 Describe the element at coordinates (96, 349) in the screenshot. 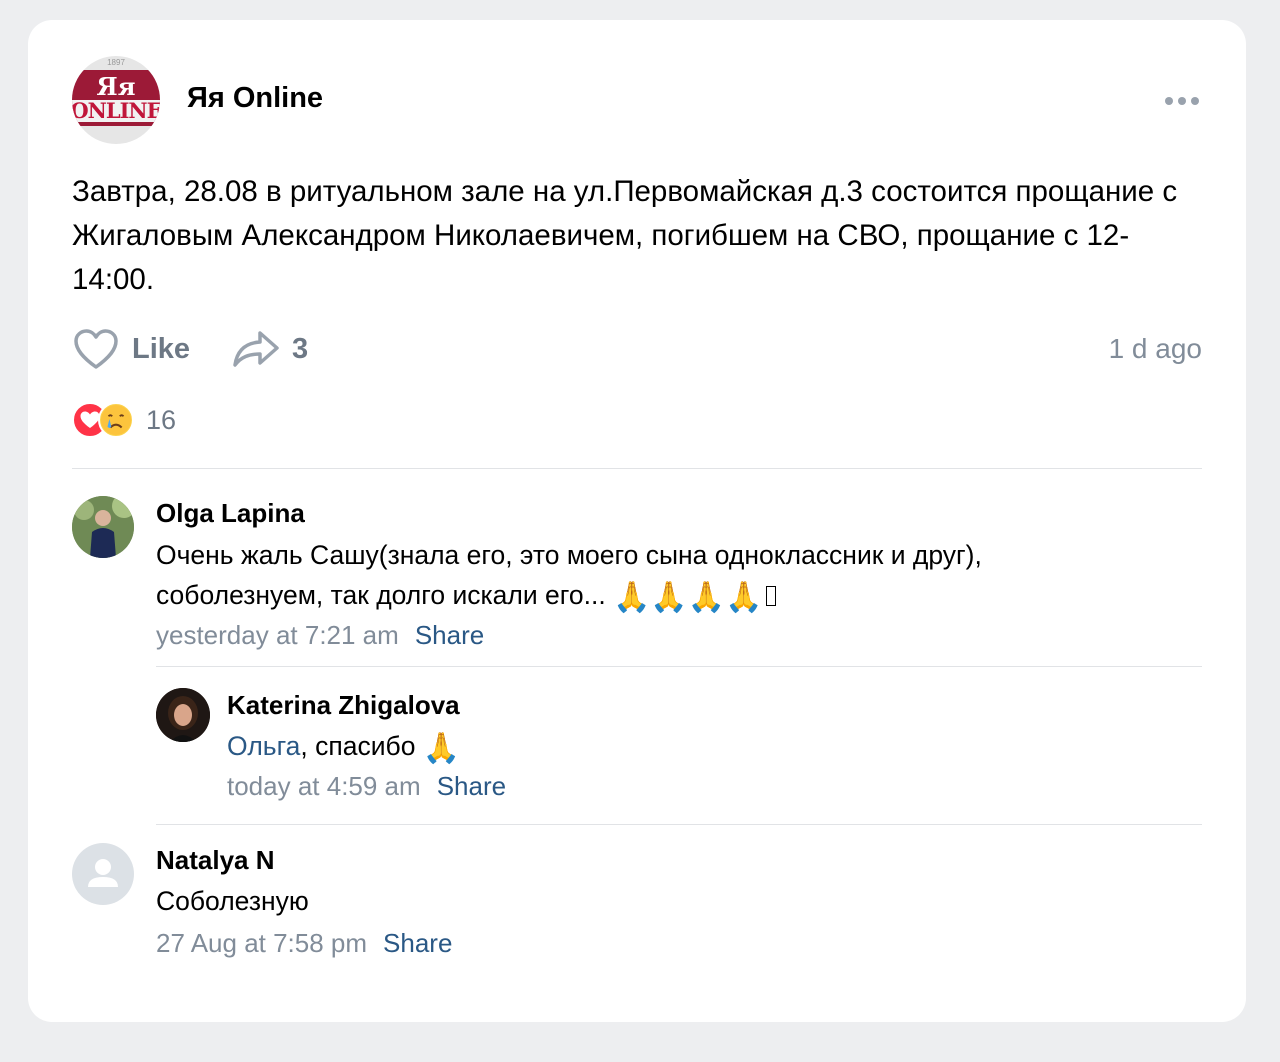

I see `heart-outline-icon` at that location.